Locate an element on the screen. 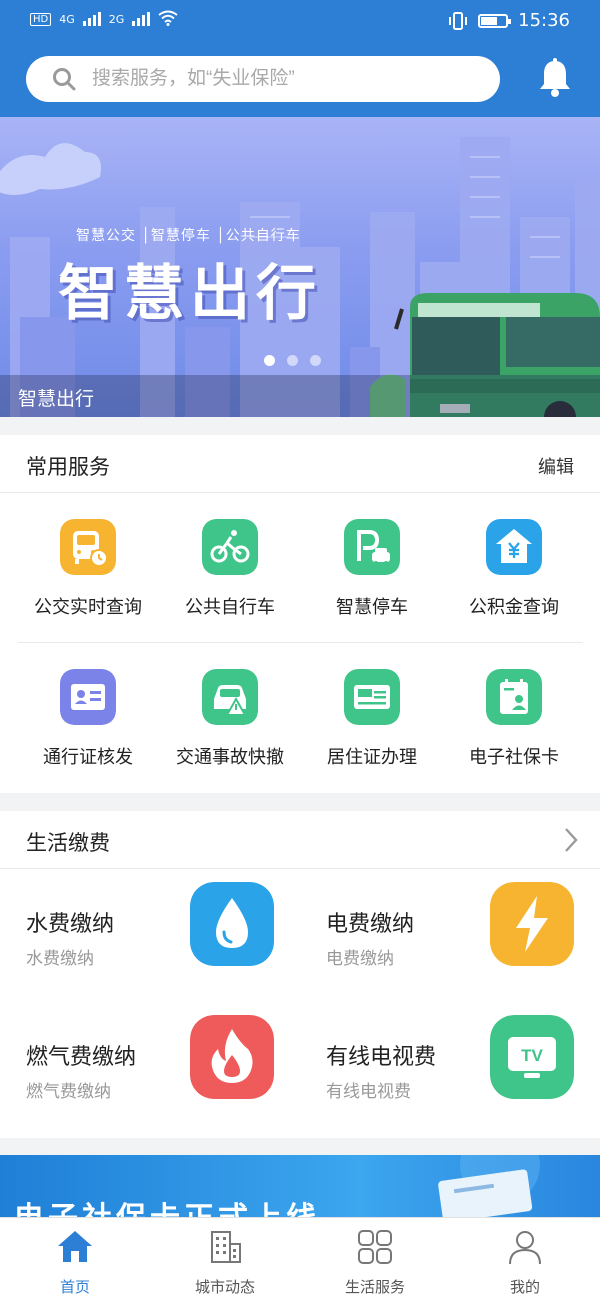 Image resolution: width=600 pixels, height=1300 pixels. banner-subtitle: 智慧公交 │智慧停车 │公共自行车 is located at coordinates (188, 236).